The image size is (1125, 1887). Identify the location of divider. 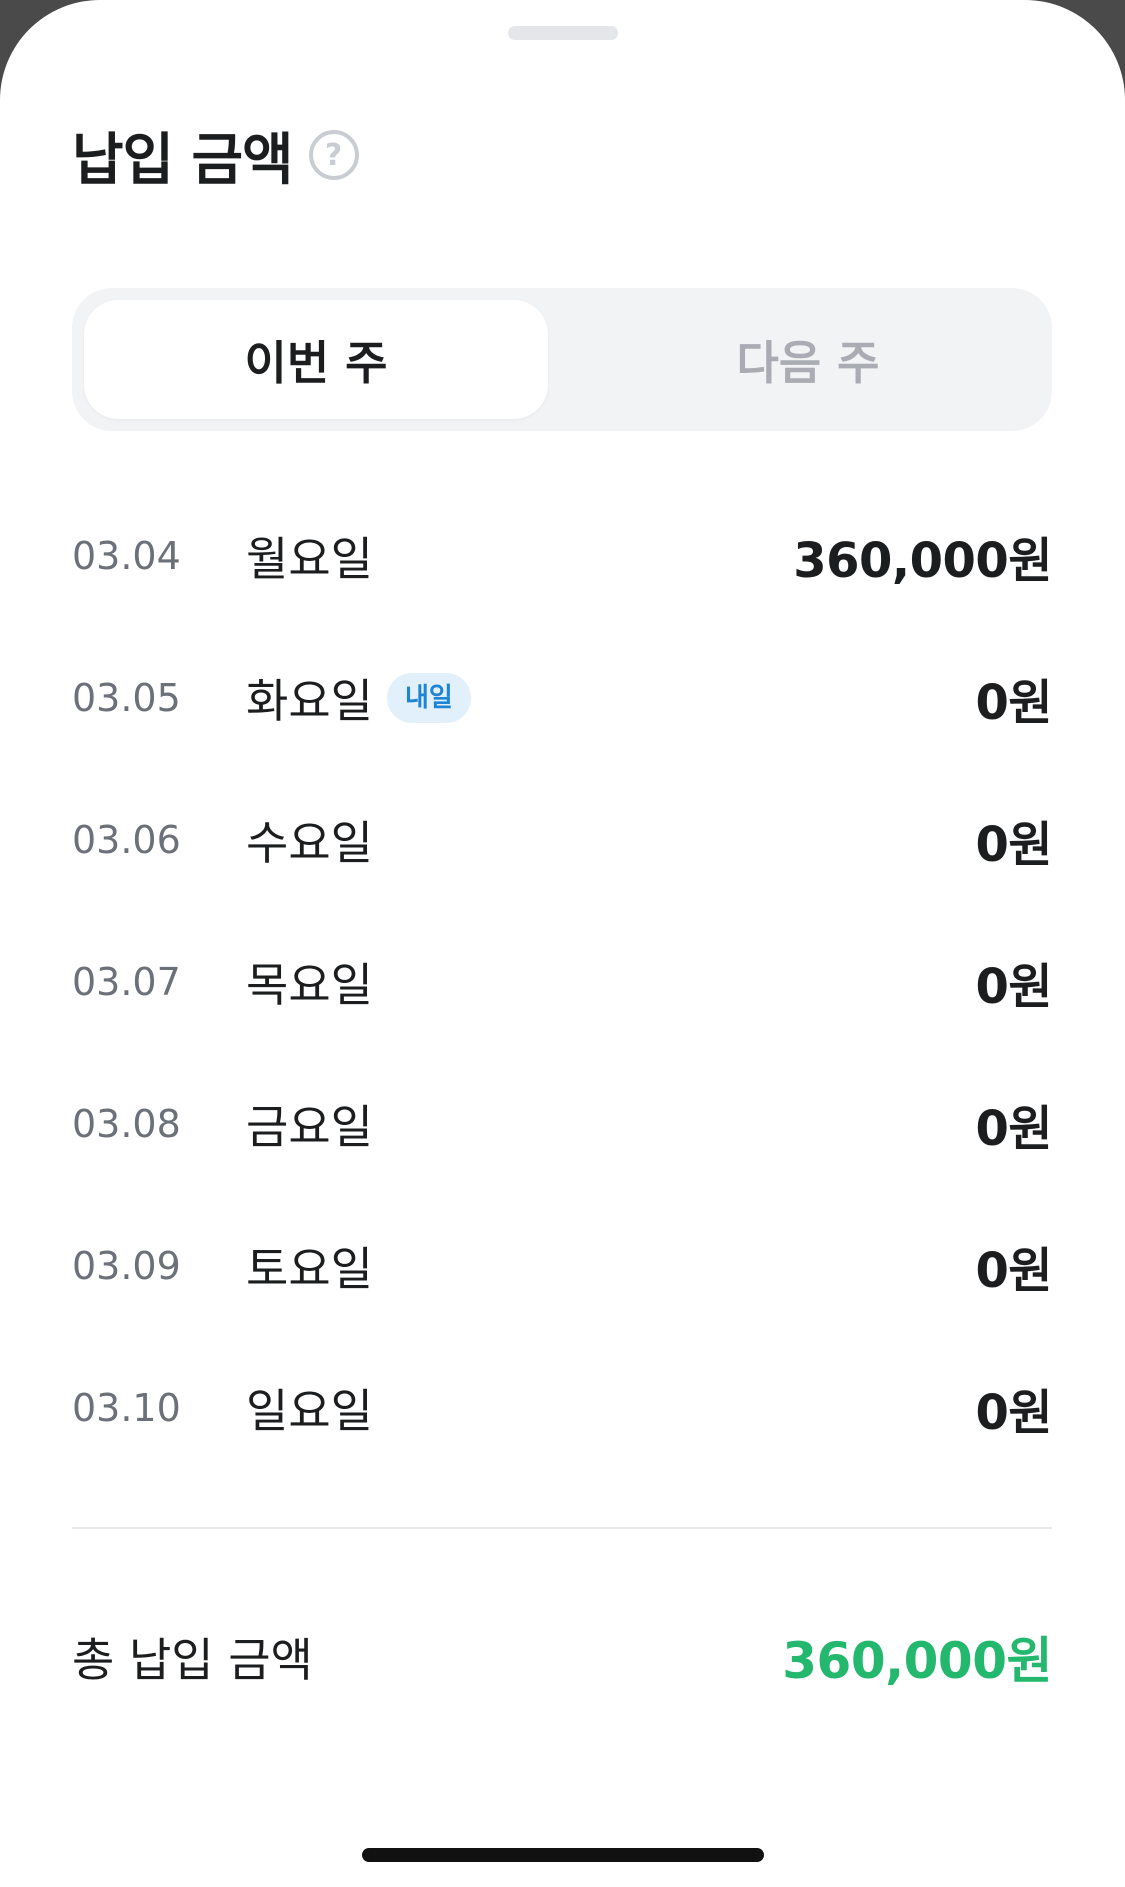
(562, 1528).